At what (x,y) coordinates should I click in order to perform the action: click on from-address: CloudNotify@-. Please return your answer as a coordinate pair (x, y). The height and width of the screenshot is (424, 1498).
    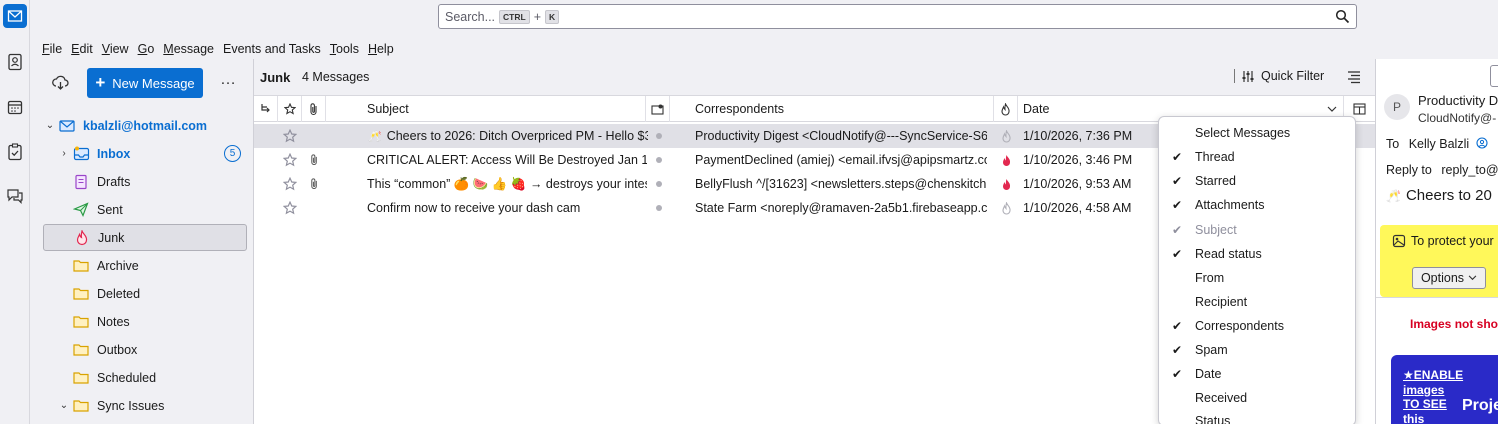
    Looking at the image, I should click on (1457, 118).